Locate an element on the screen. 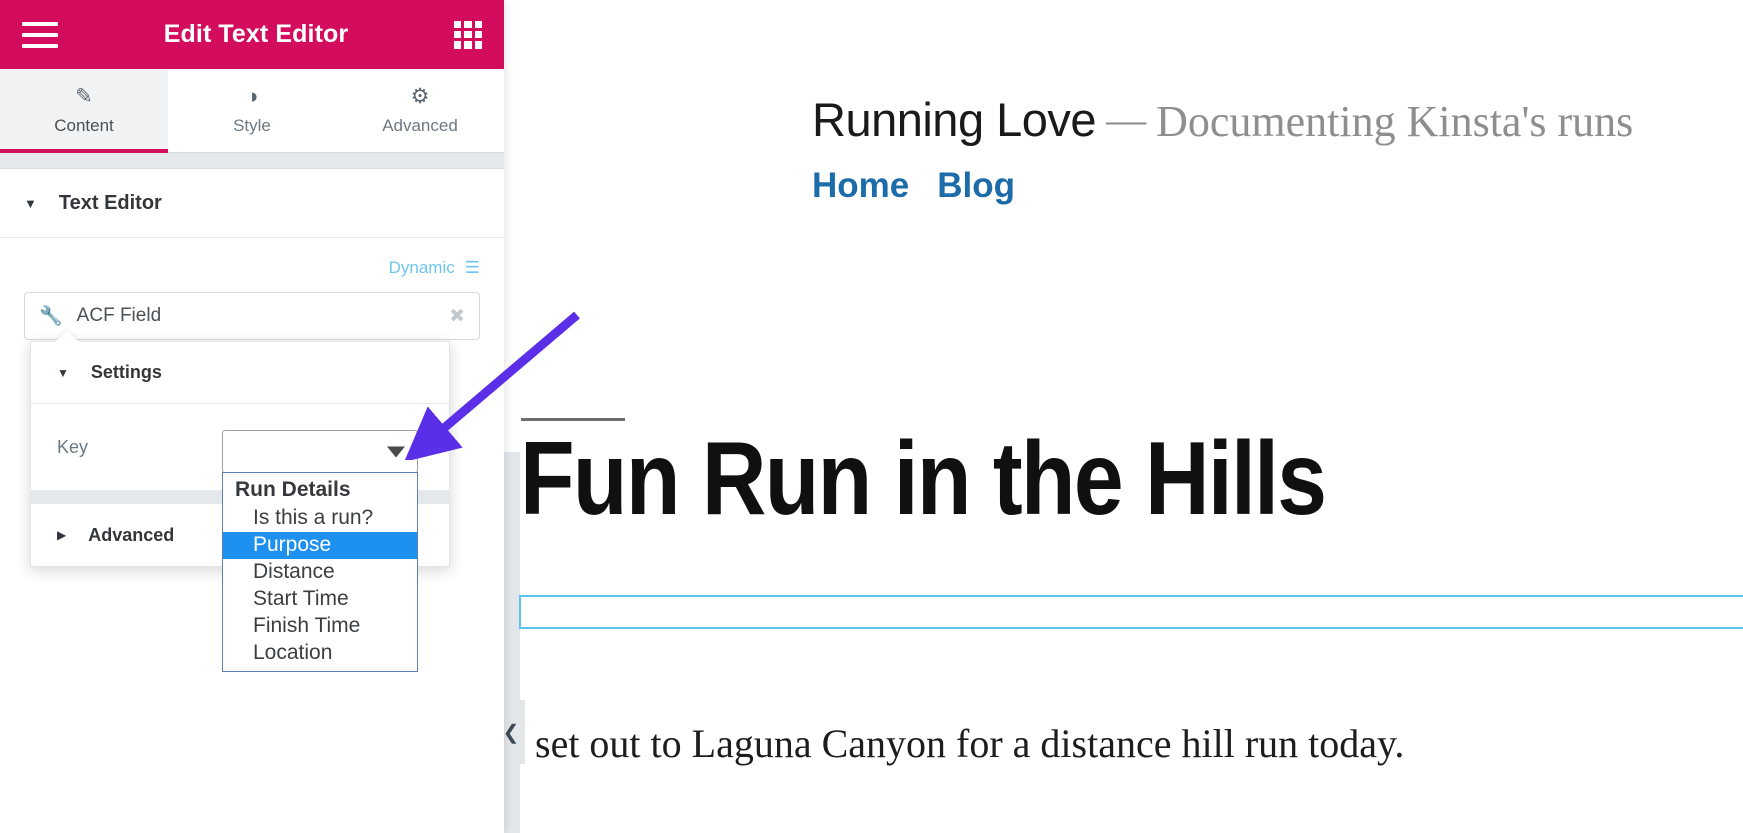 The height and width of the screenshot is (833, 1743). database-stack-icon: ☰ is located at coordinates (472, 268).